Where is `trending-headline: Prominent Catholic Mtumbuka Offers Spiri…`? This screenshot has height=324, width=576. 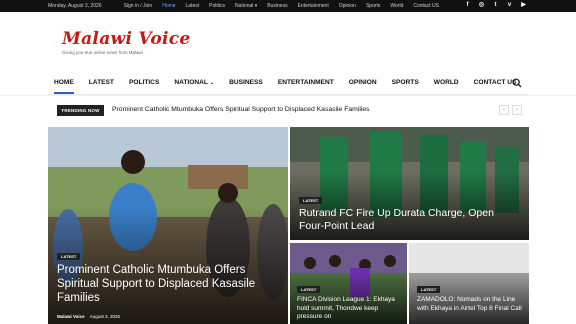
trending-headline: Prominent Catholic Mtumbuka Offers Spiri… is located at coordinates (241, 109).